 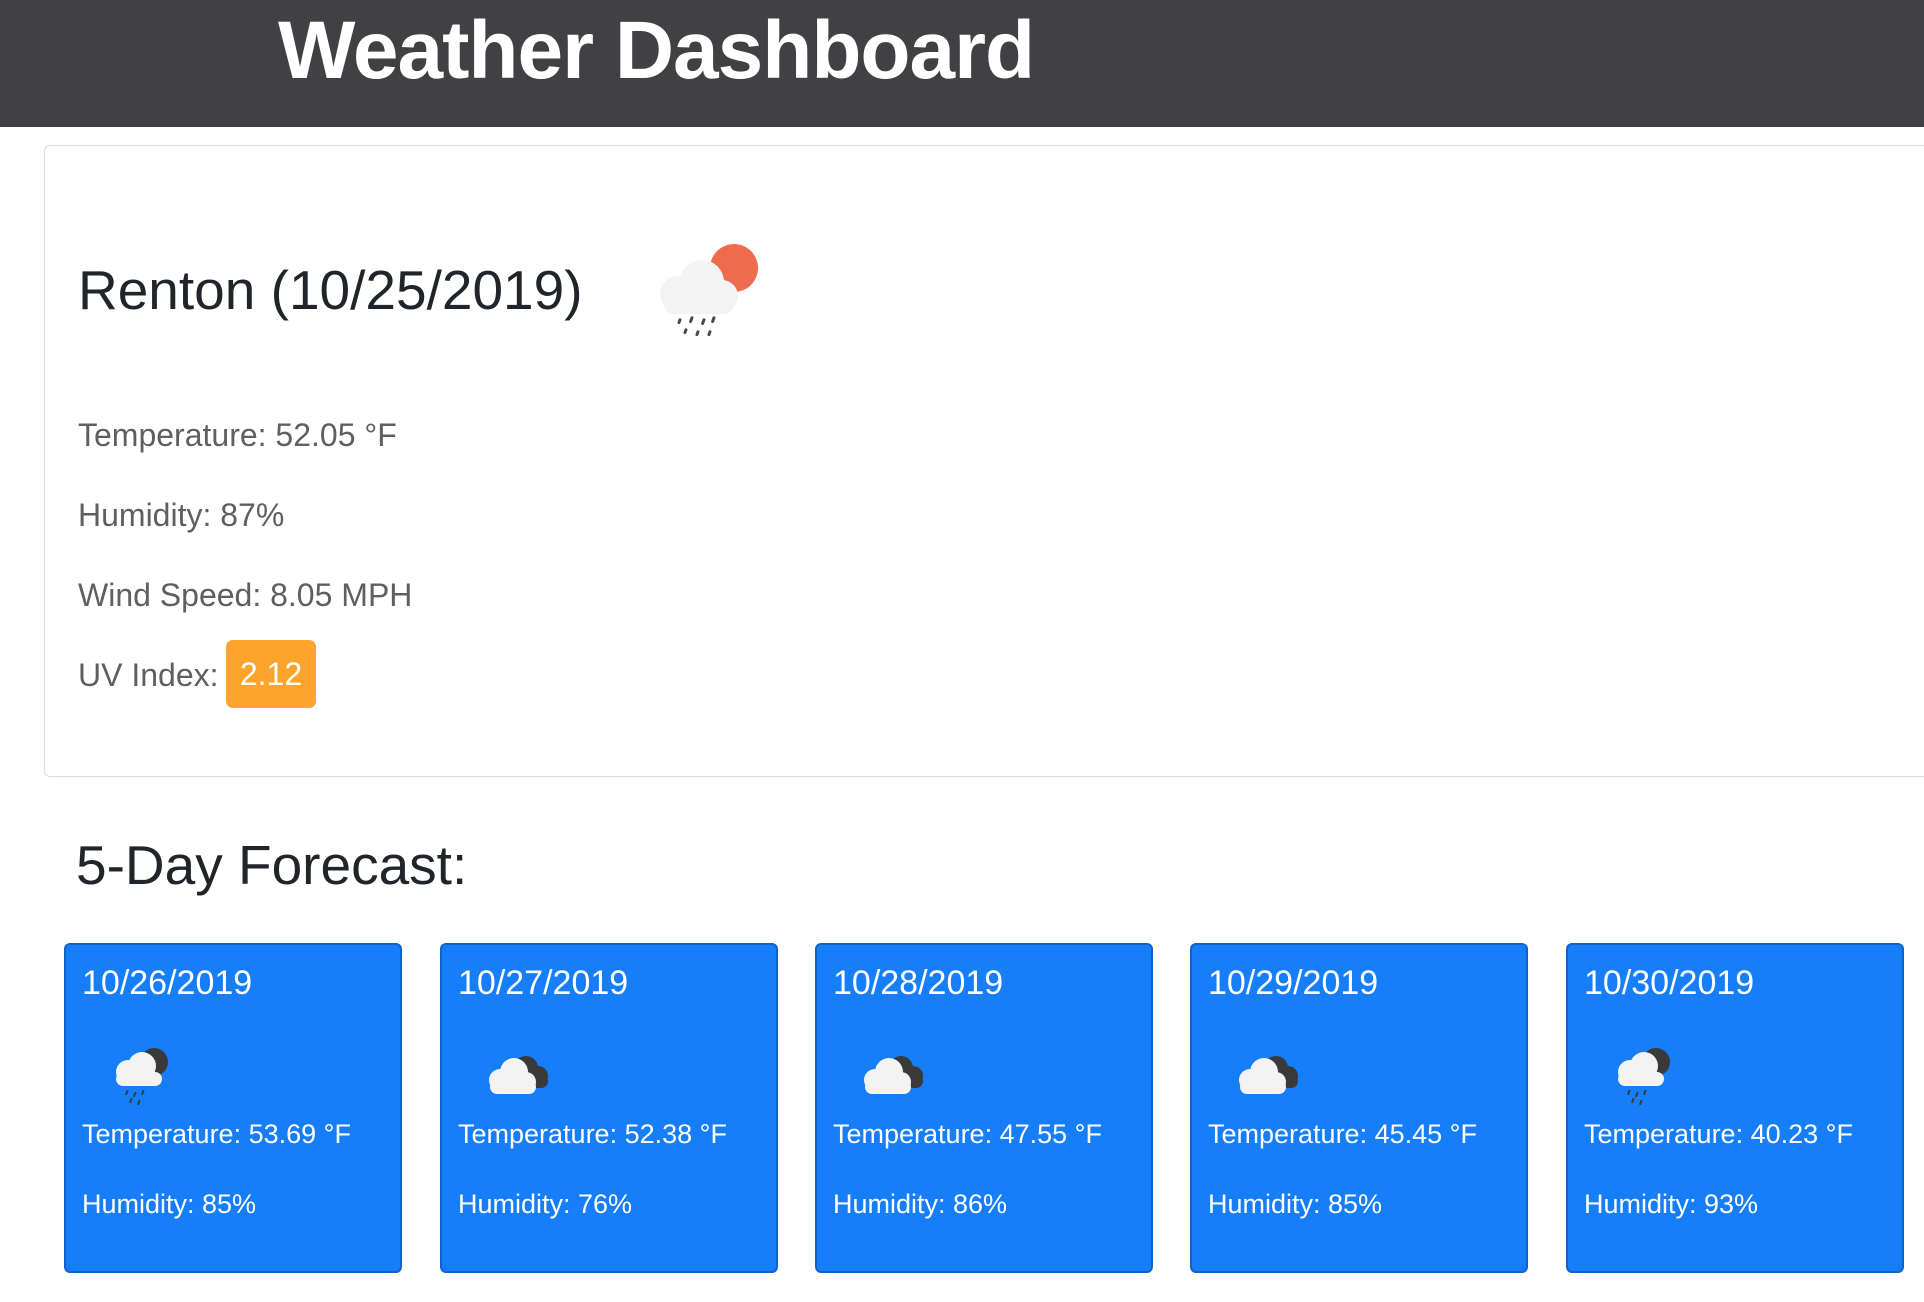 What do you see at coordinates (377, 595) in the screenshot?
I see `wind-unit: MPH` at bounding box center [377, 595].